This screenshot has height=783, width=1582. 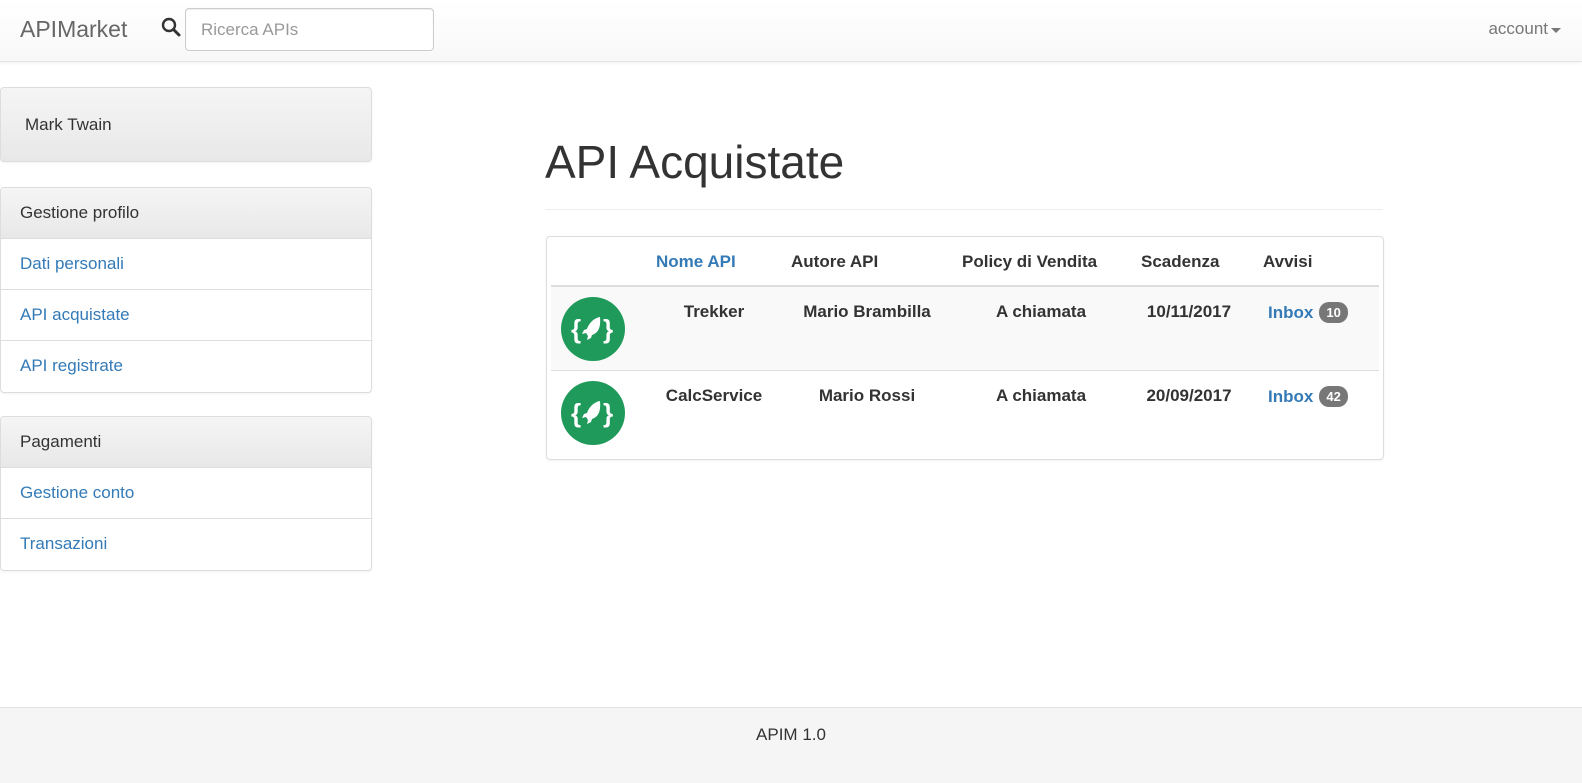 What do you see at coordinates (186, 213) in the screenshot?
I see `profile-menu-heading: Gestione profilo` at bounding box center [186, 213].